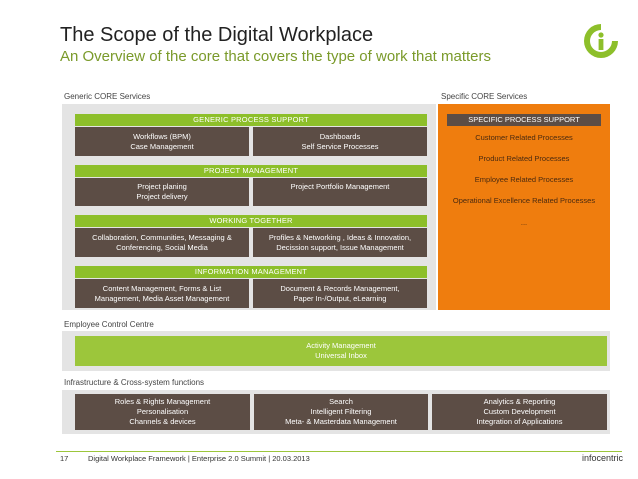 The width and height of the screenshot is (638, 479). I want to click on cell-line: Personalisation, so click(162, 411).